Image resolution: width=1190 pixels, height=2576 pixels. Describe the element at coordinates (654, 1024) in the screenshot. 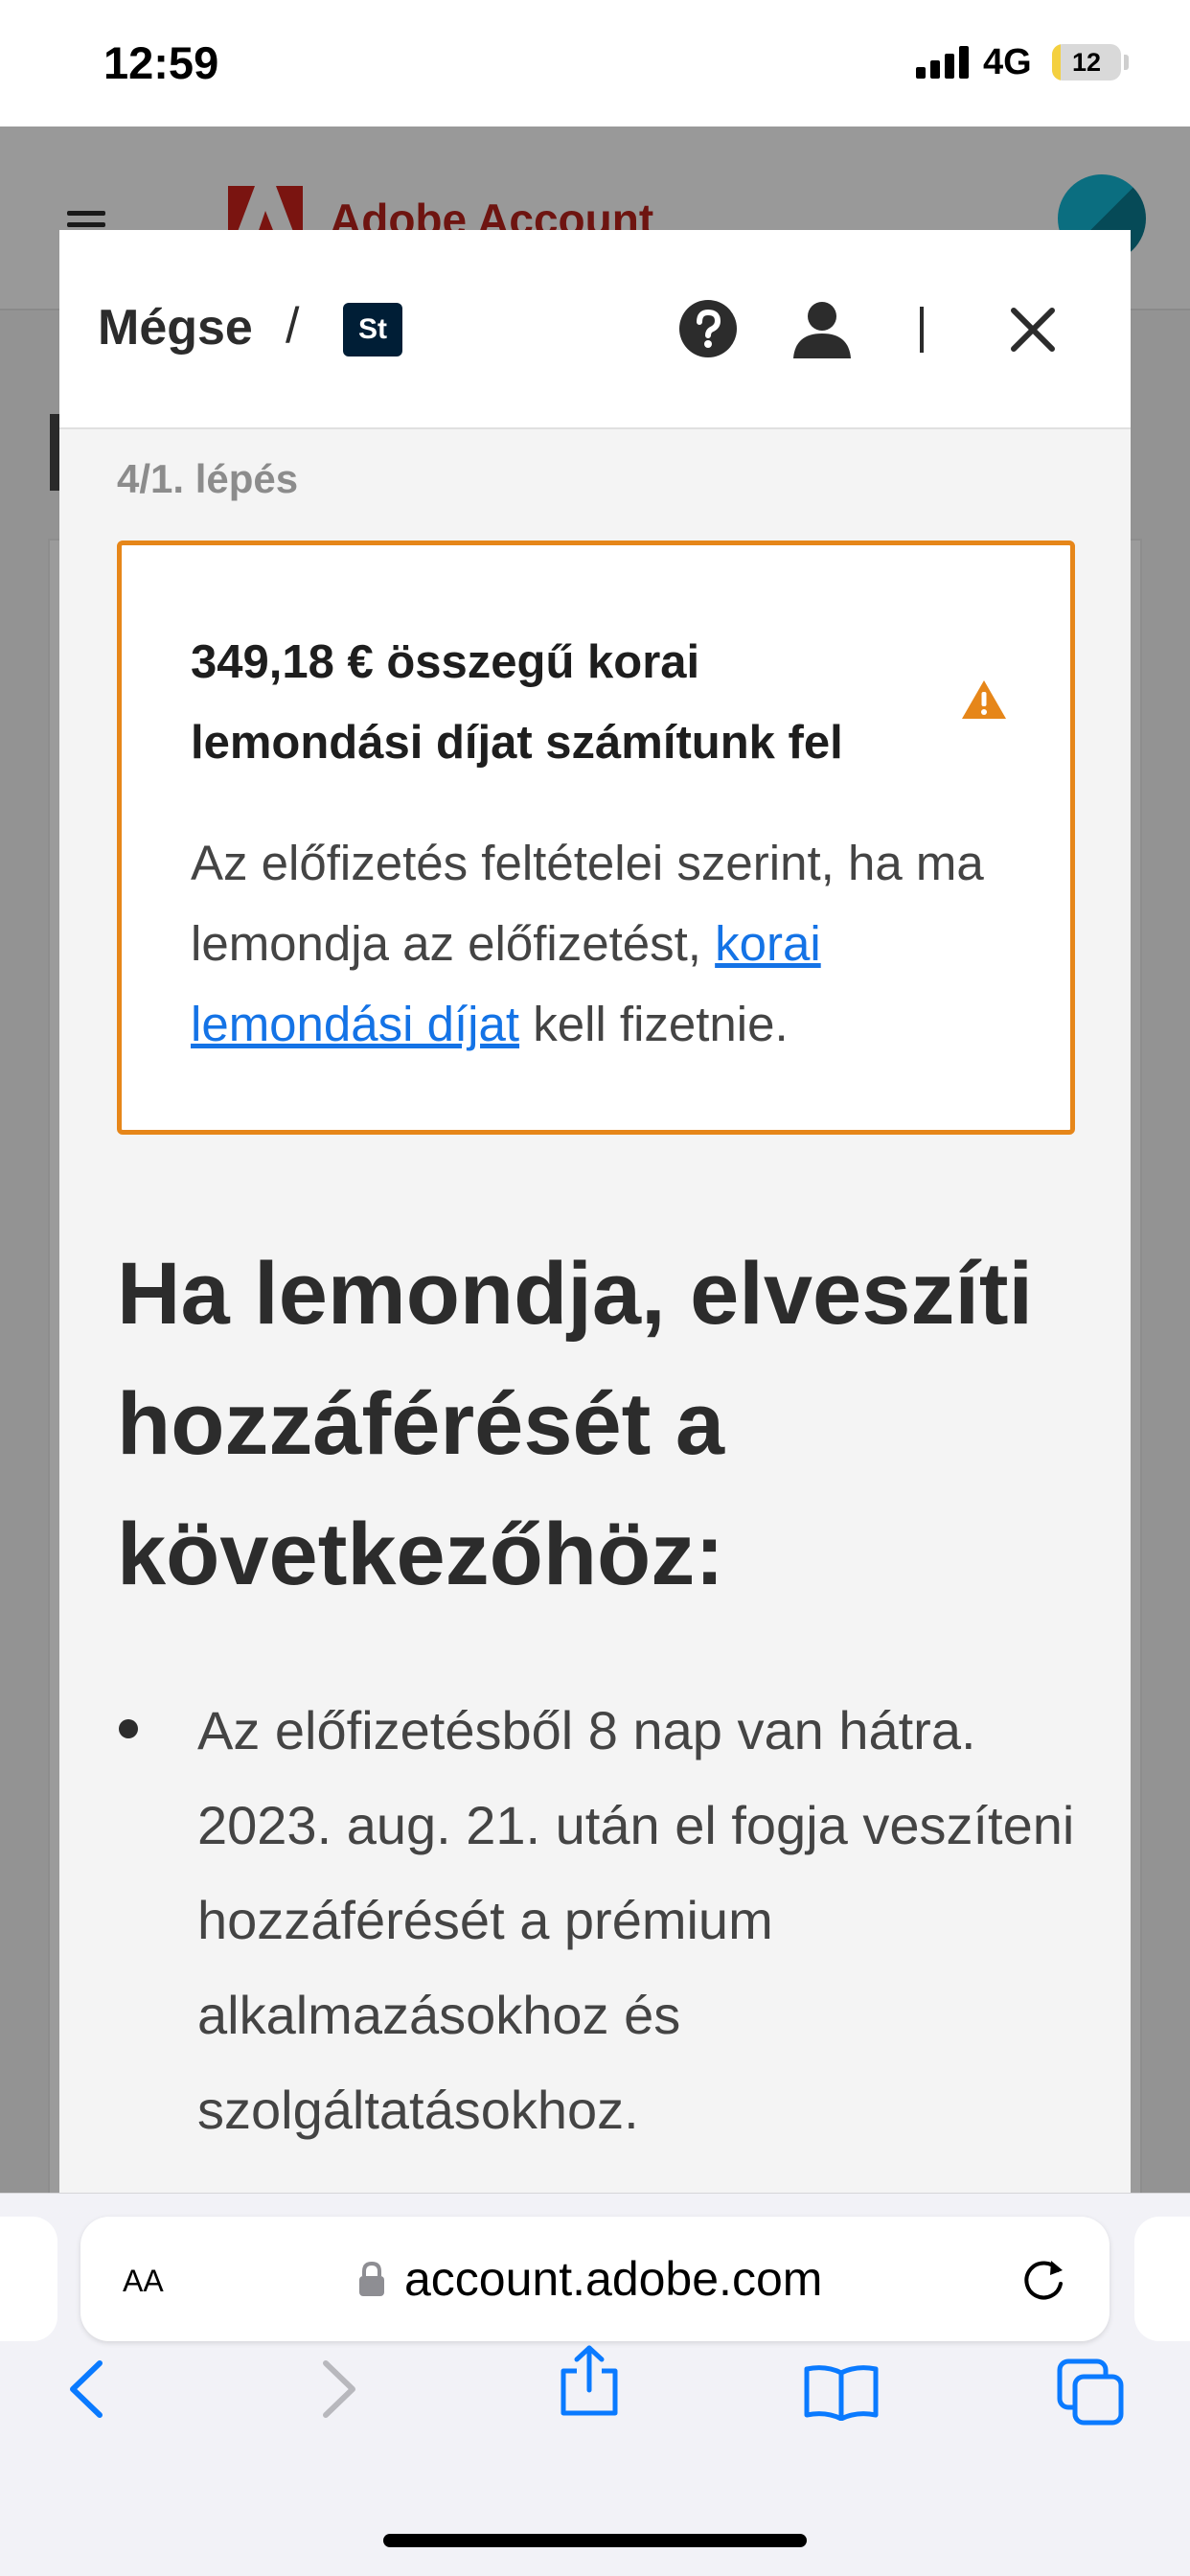

I see `warning-text-end: kell fizetnie.` at that location.